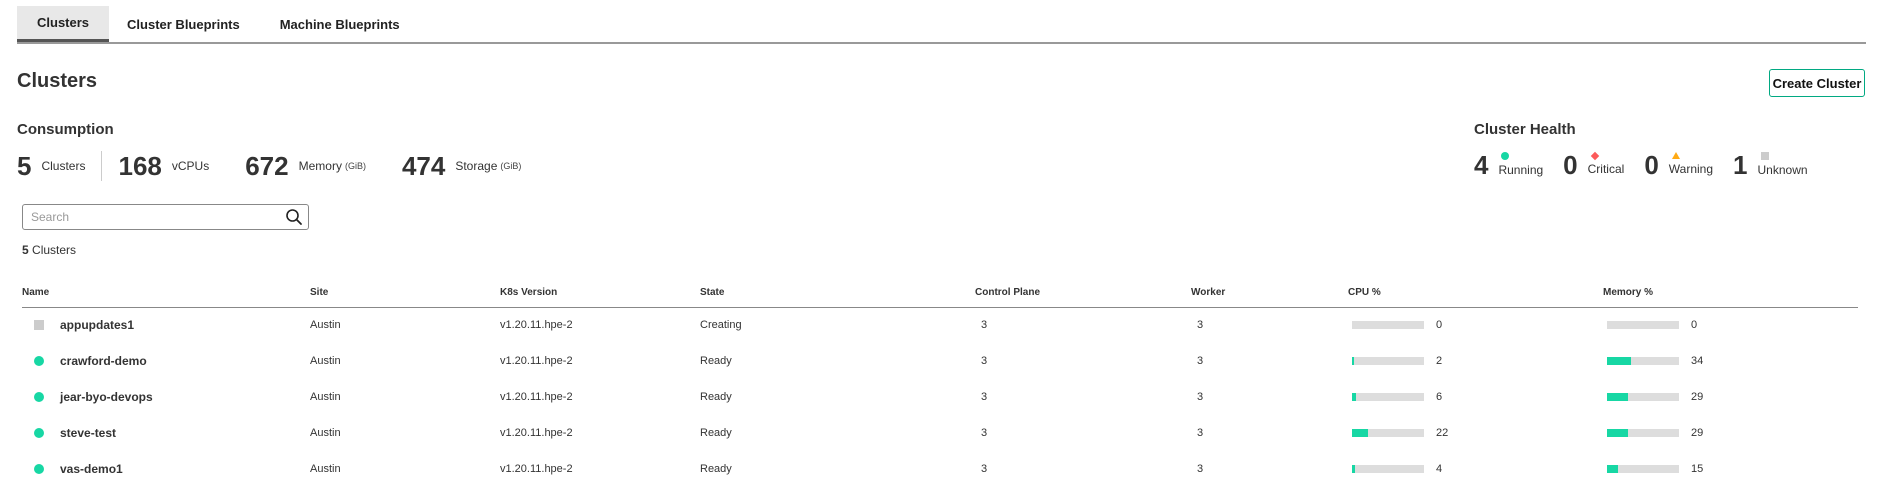 The width and height of the screenshot is (1882, 490). Describe the element at coordinates (1439, 361) in the screenshot. I see `cpu-percent: 2` at that location.